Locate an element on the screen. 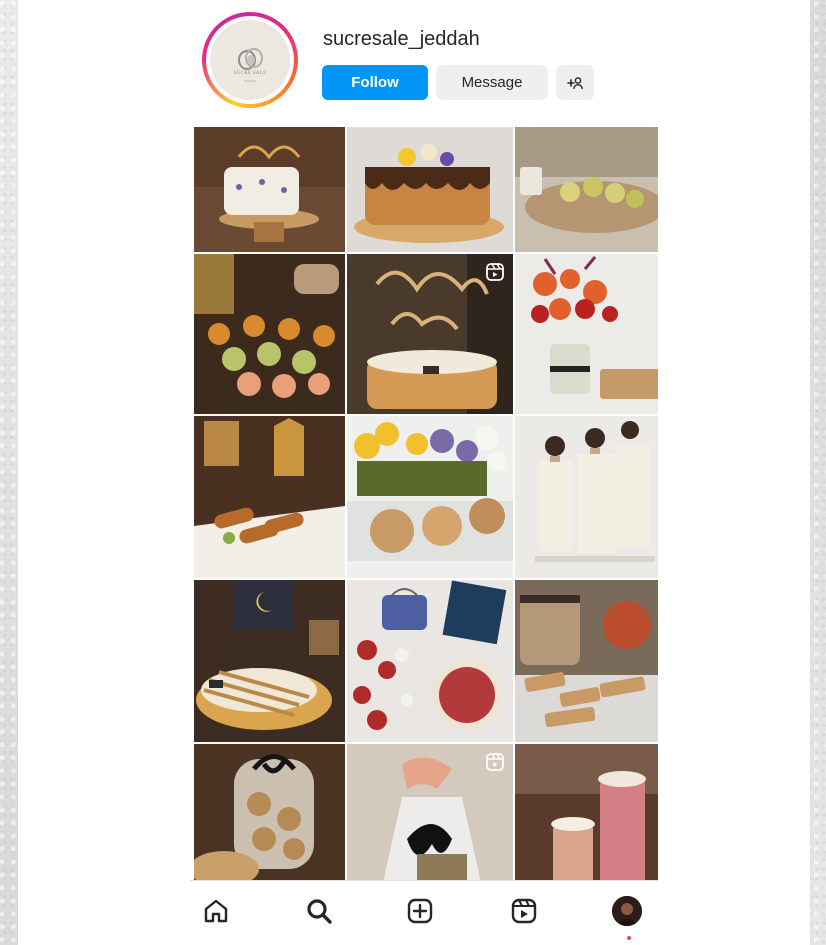 The image size is (826, 945). cookie-jar-image is located at coordinates (269, 815).